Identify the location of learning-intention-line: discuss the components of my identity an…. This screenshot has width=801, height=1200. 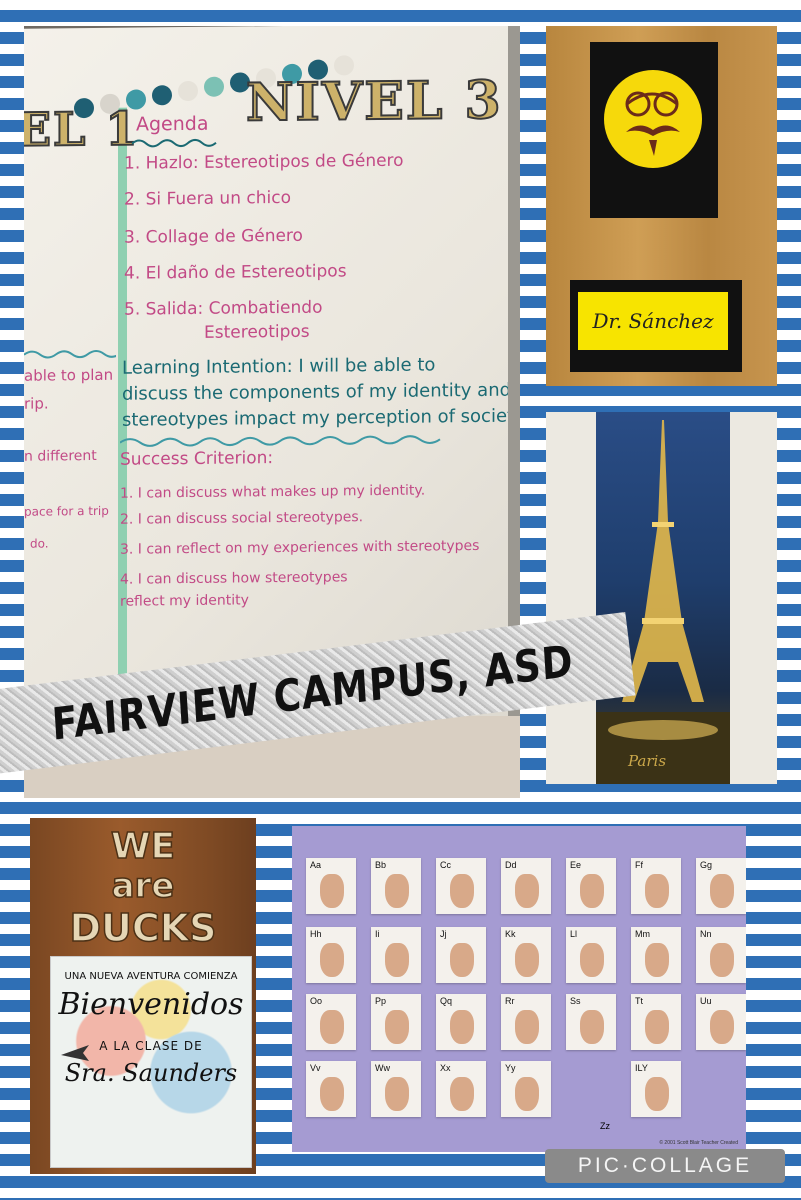
(321, 392).